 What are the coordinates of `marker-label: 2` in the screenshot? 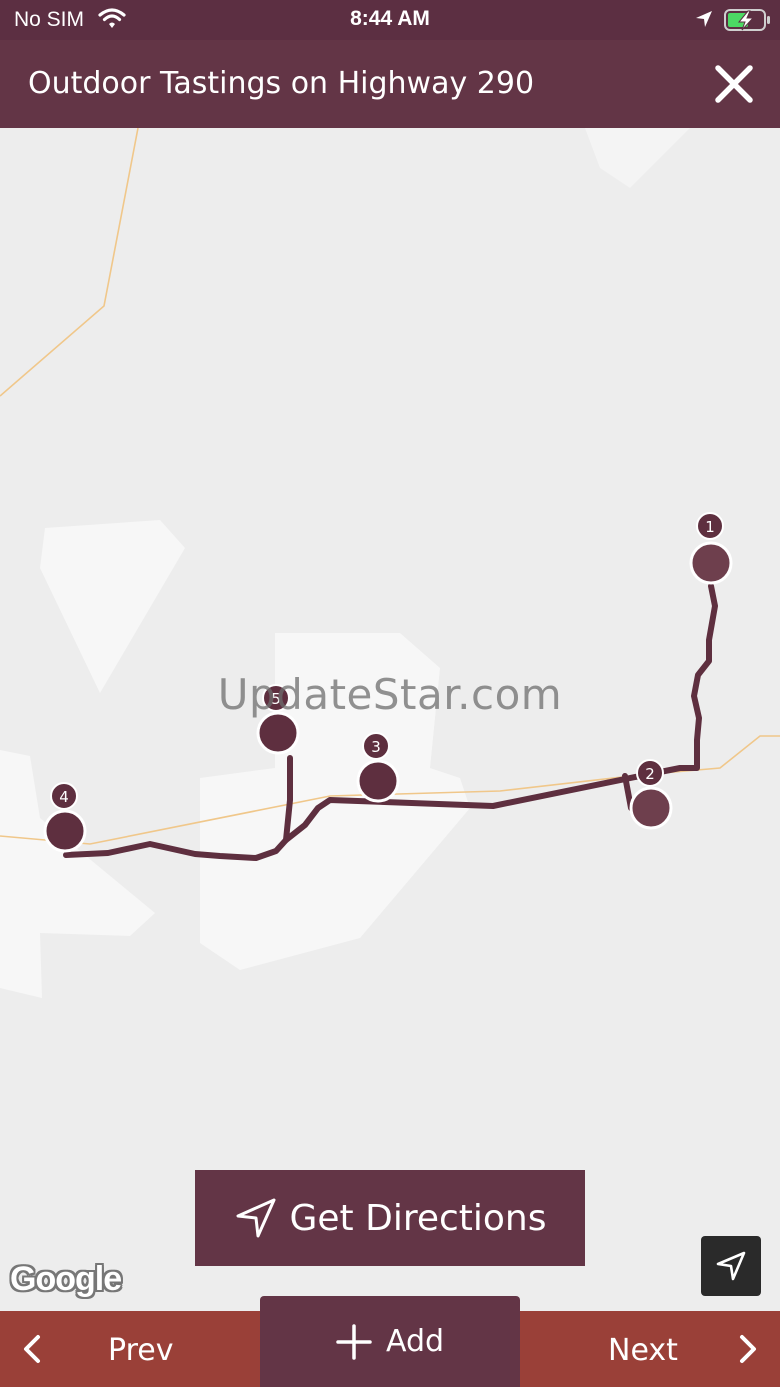 It's located at (650, 774).